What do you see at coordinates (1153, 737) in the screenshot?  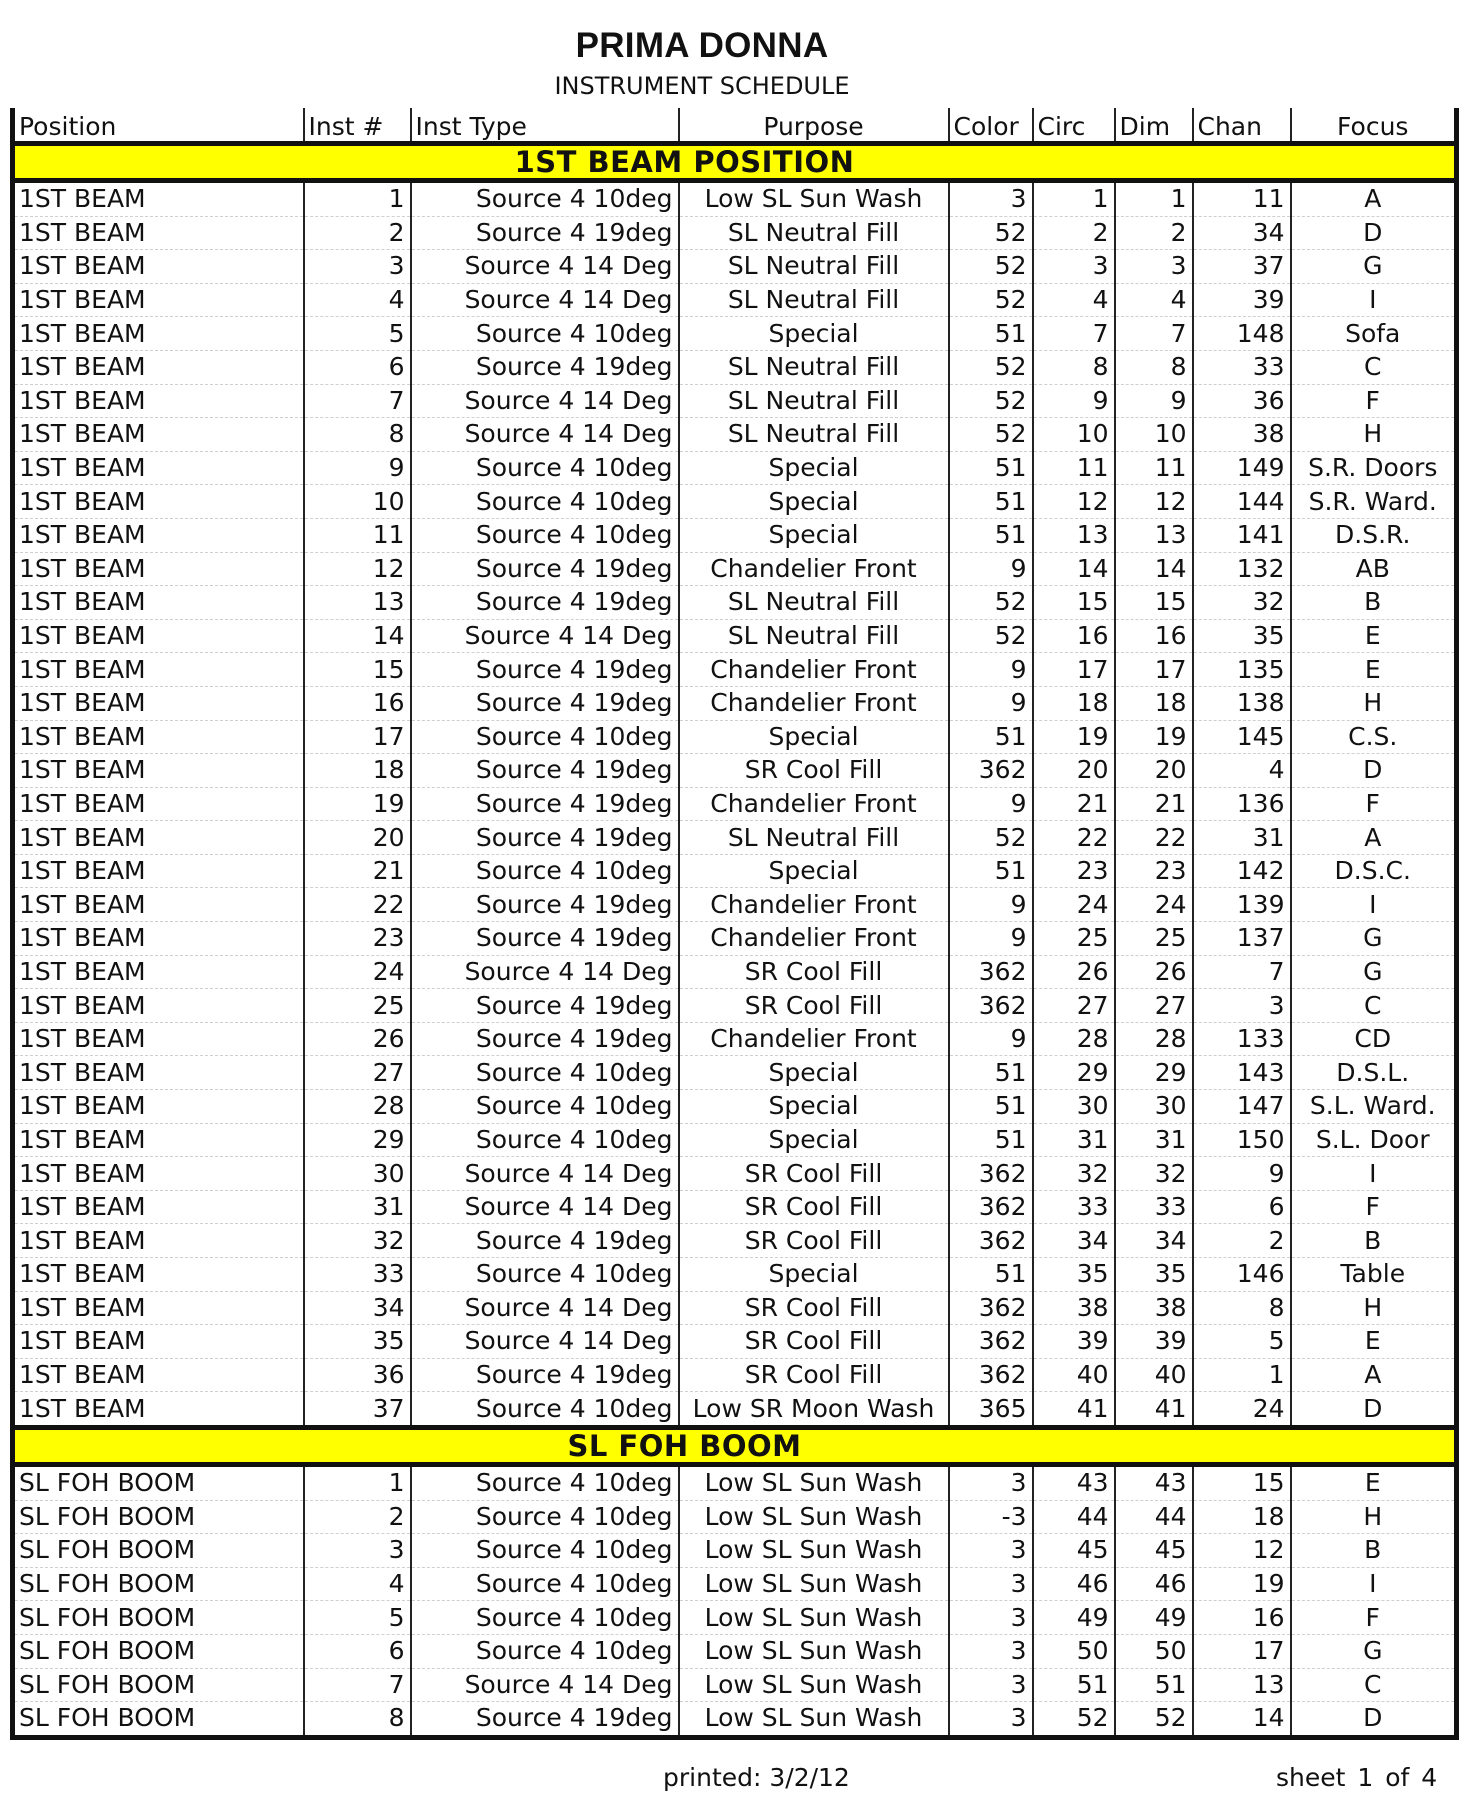 I see `cell-dim: 19` at bounding box center [1153, 737].